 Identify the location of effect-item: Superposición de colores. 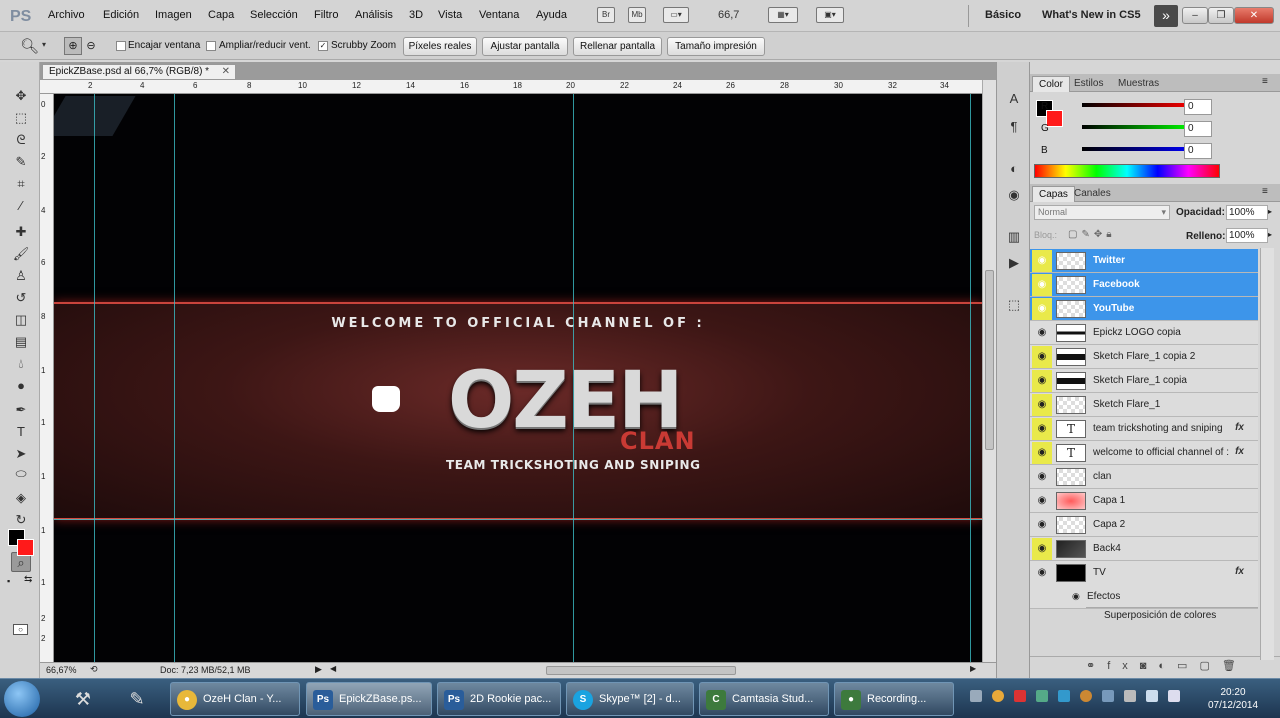
(1160, 615).